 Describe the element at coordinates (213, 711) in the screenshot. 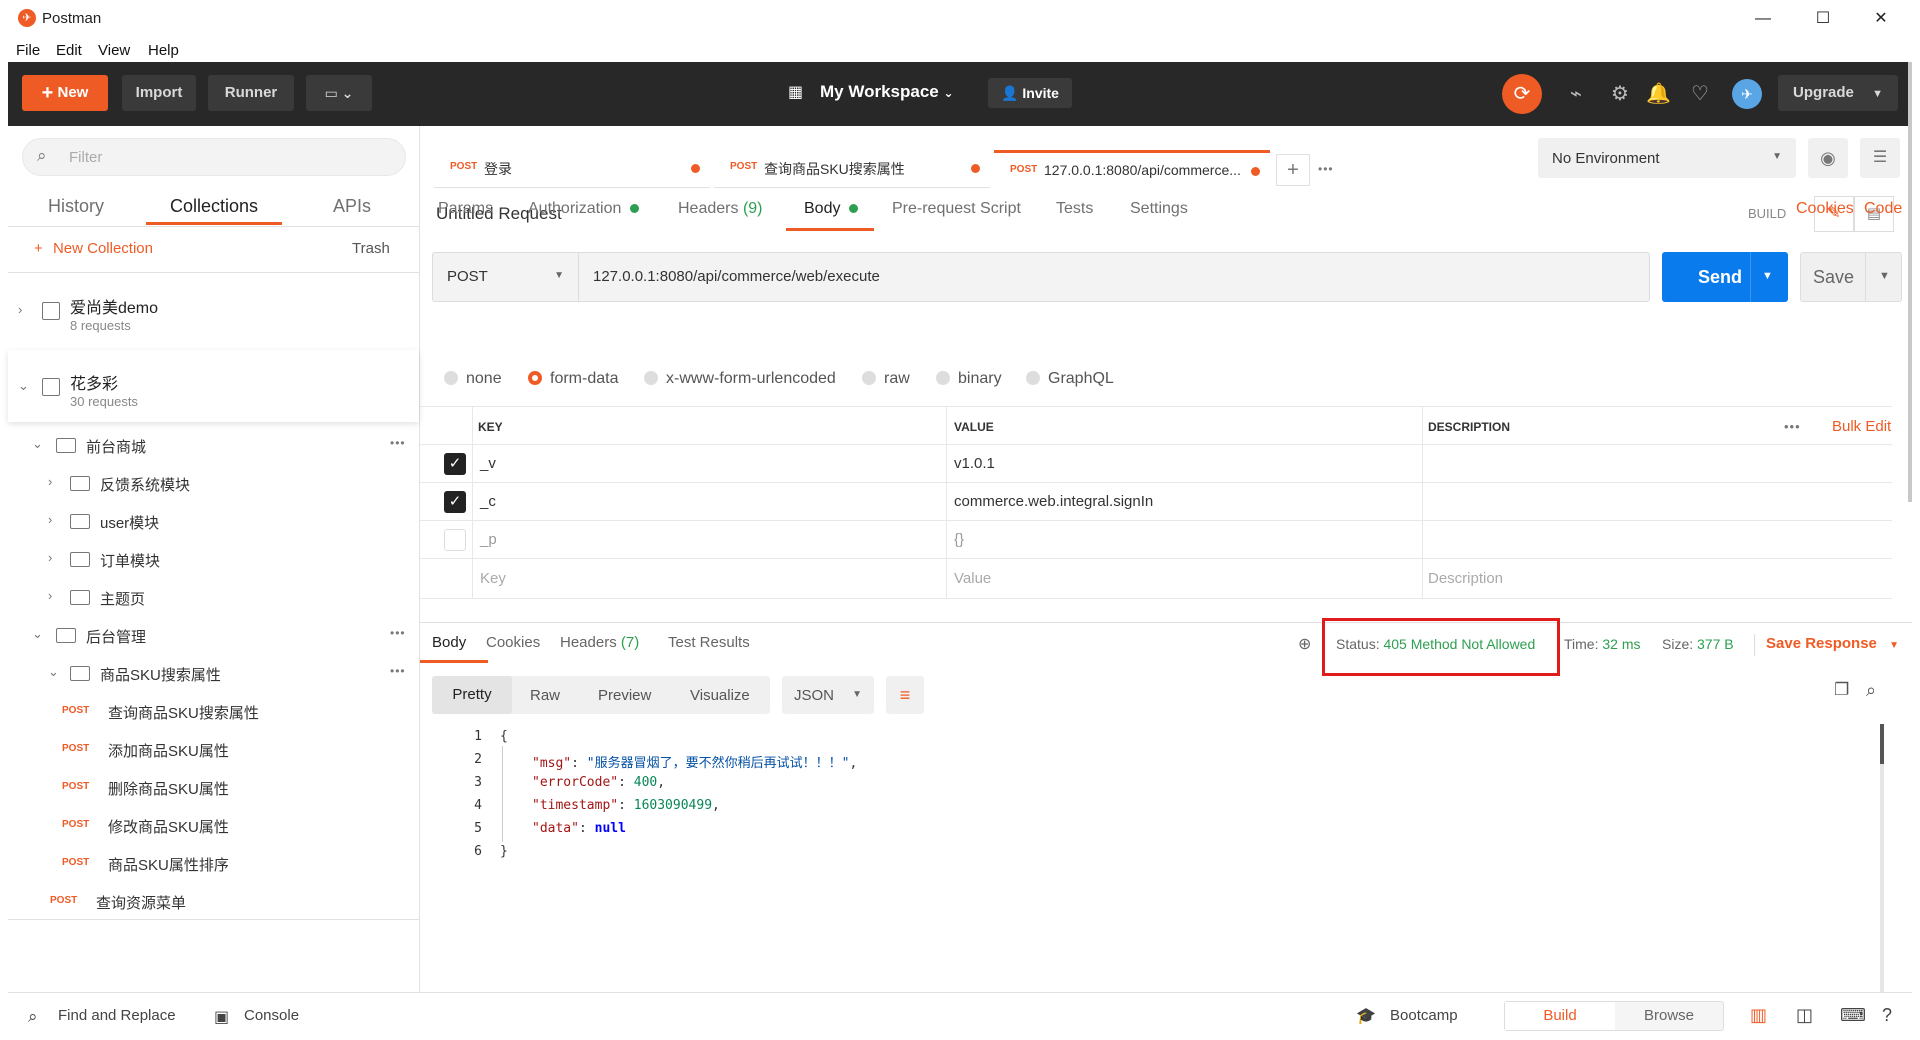

I see `request-item: POST 查询商品SKU搜索属性` at that location.